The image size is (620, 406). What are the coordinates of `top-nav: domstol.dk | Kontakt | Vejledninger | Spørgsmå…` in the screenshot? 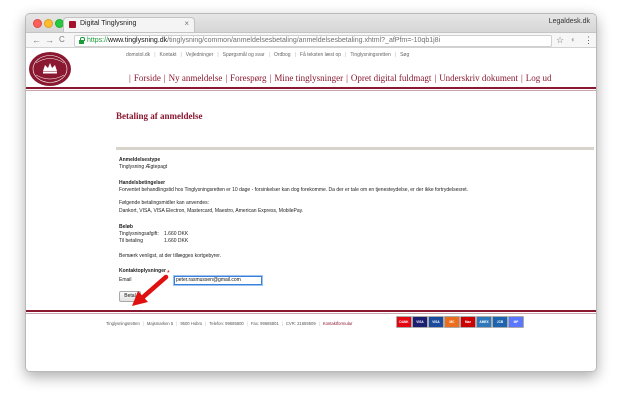 It's located at (267, 55).